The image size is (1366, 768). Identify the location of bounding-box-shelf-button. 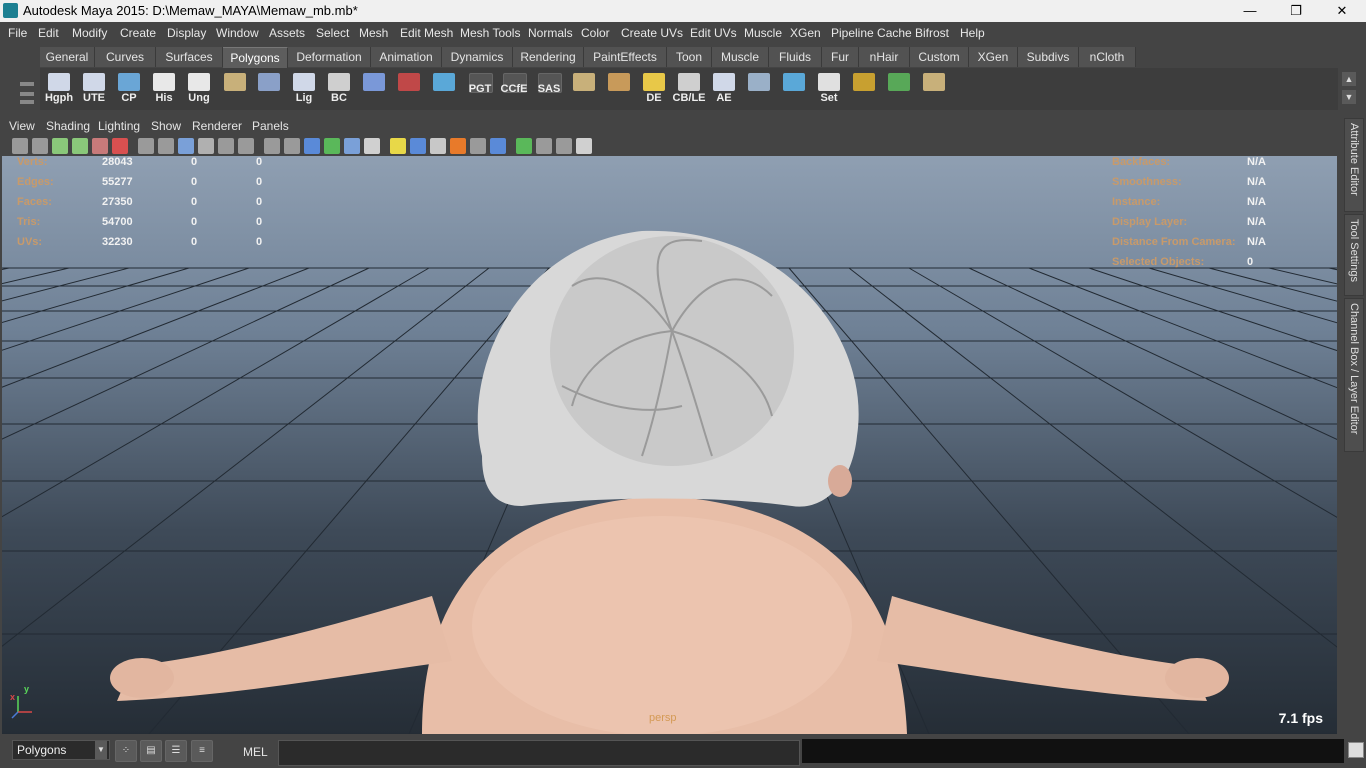
(374, 89).